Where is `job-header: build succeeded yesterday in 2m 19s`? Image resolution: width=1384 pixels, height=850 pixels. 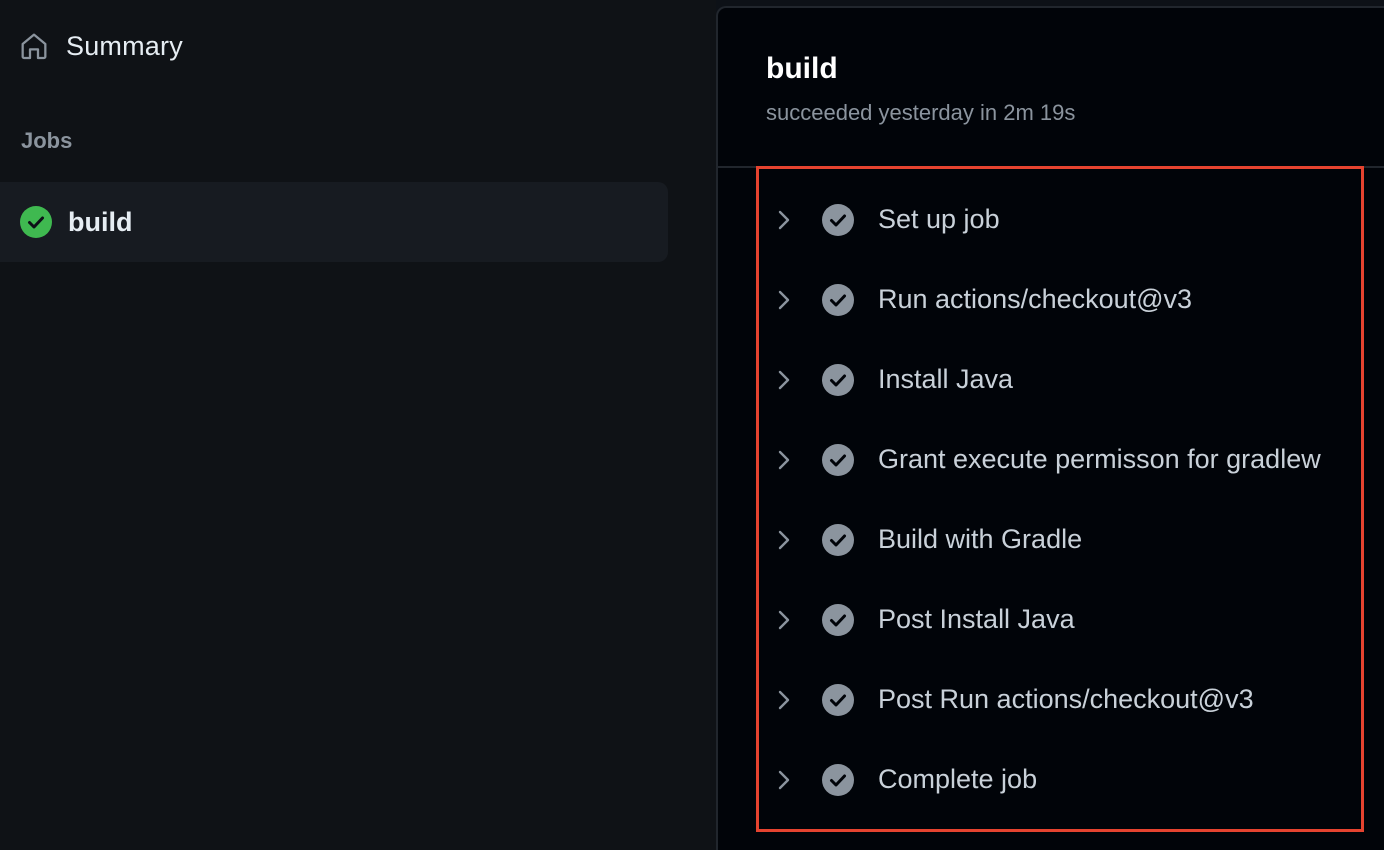
job-header: build succeeded yesterday in 2m 19s is located at coordinates (1051, 88).